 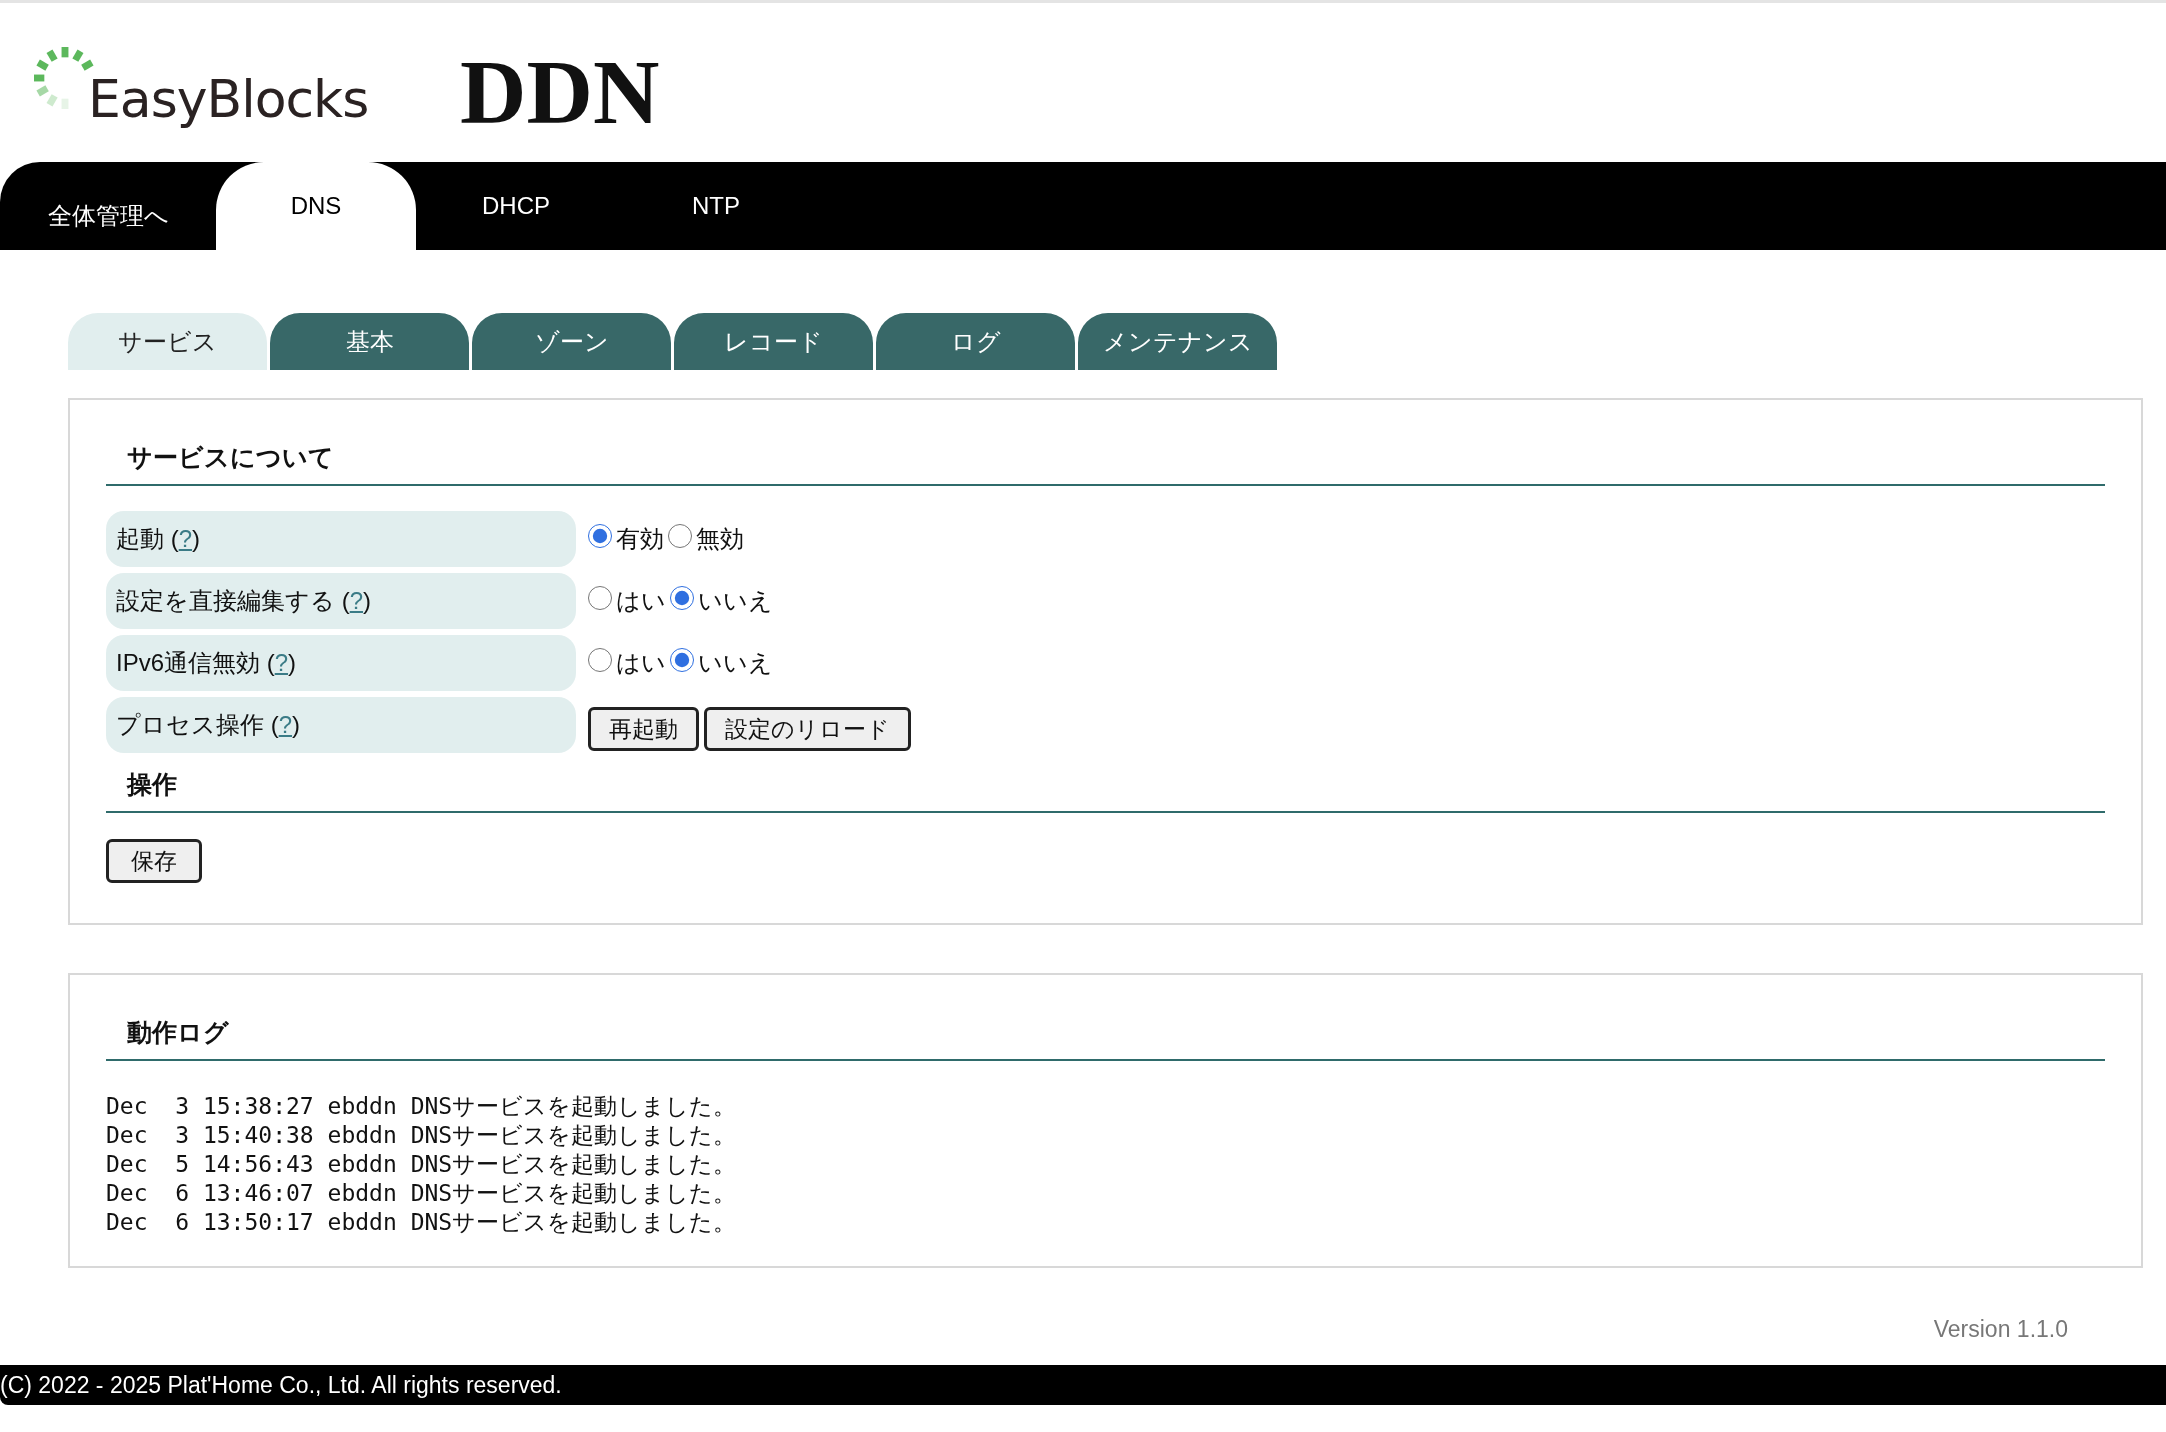 What do you see at coordinates (281, 1385) in the screenshot?
I see `copyright-text: (C) 2022 - 2025 Plat'Home Co., Ltd. All rights reserved.` at bounding box center [281, 1385].